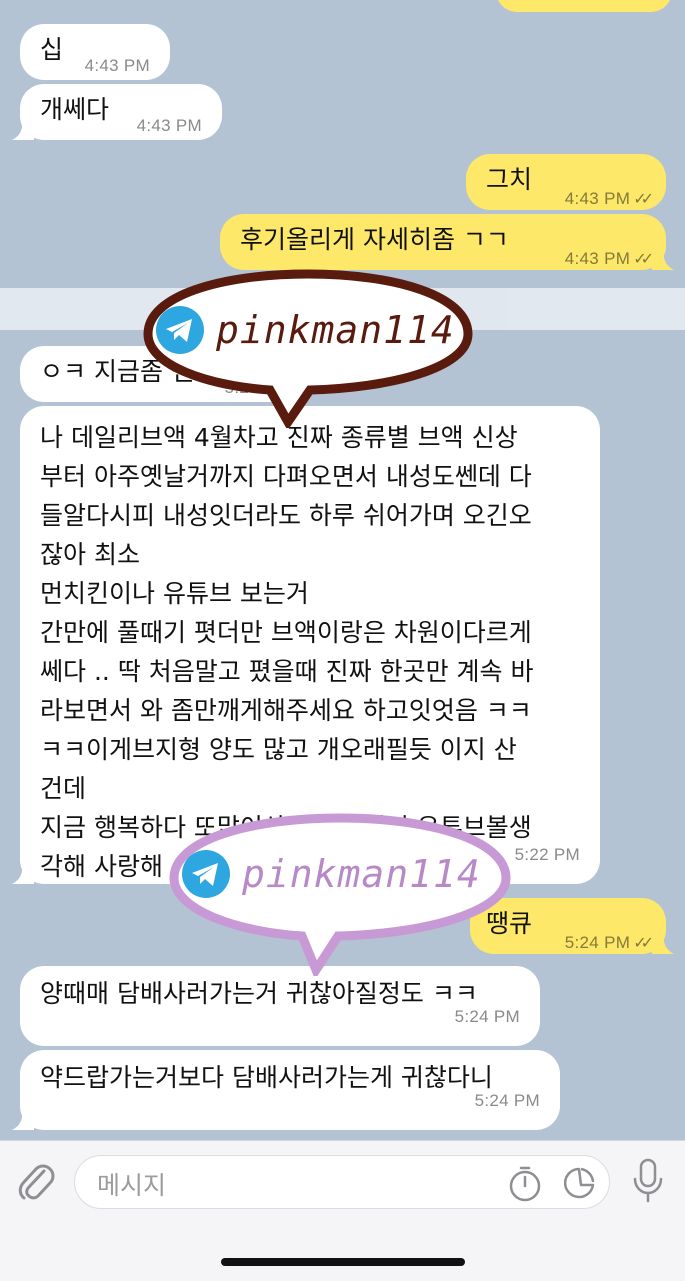 The image size is (685, 1281). What do you see at coordinates (566, 182) in the screenshot?
I see `message-outgoing: 그치 4:43 PM ✓✓` at bounding box center [566, 182].